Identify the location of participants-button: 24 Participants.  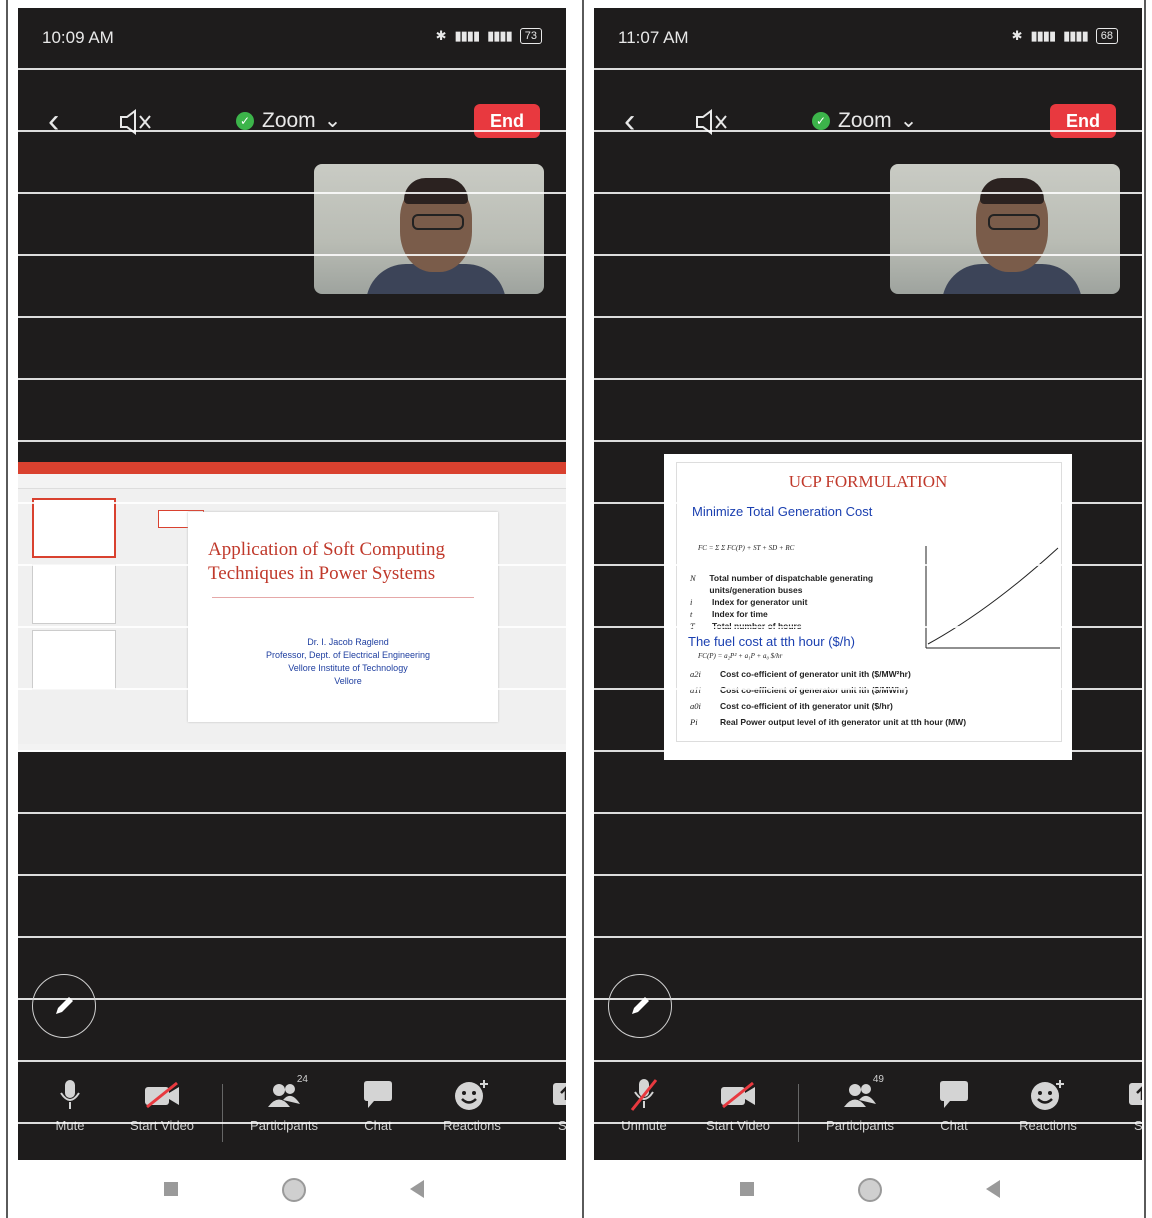
(284, 1103).